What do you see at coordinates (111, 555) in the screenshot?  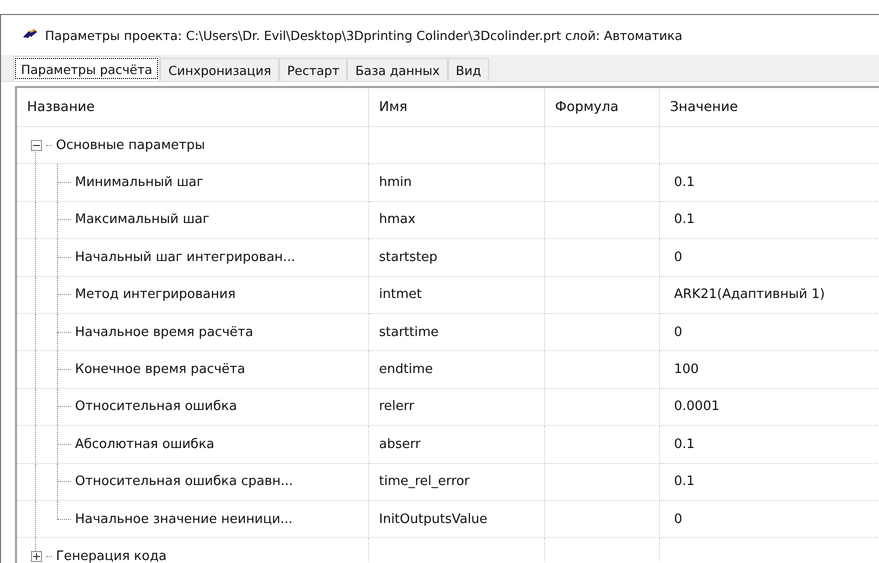 I see `tree-group-label: Генерация кода` at bounding box center [111, 555].